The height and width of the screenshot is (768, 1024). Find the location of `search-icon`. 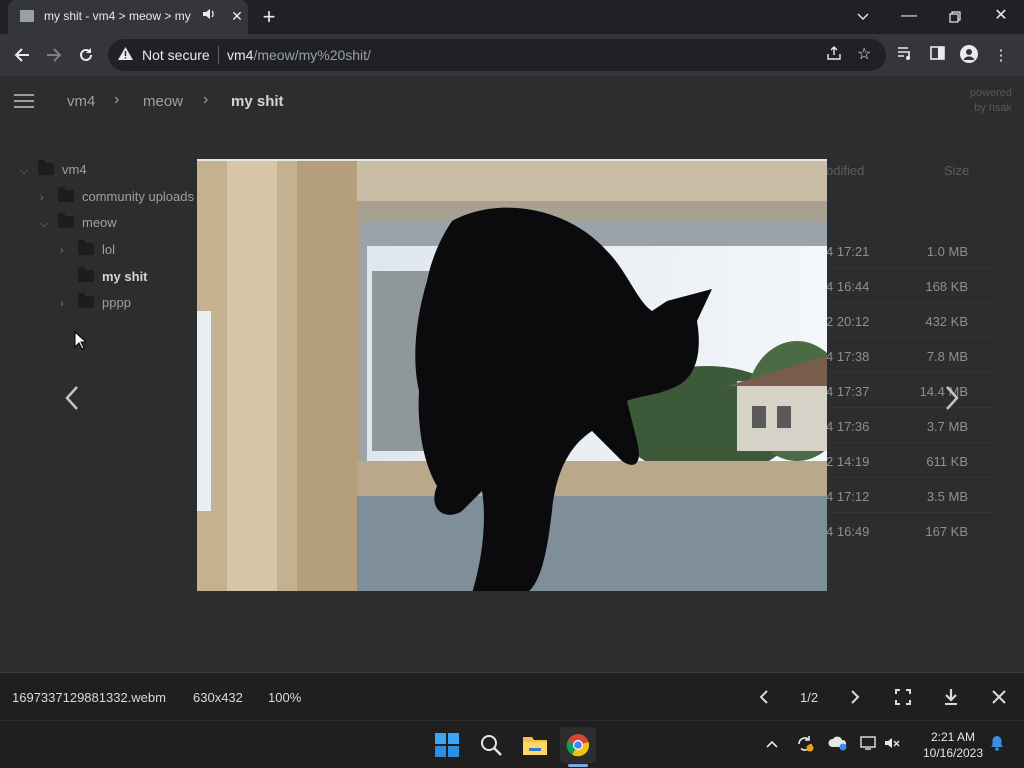

search-icon is located at coordinates (491, 745).